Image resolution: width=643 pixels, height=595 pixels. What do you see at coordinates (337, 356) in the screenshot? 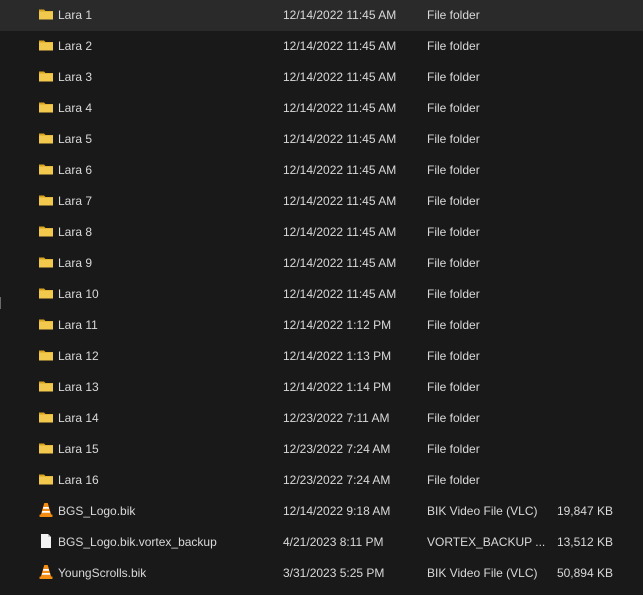
I see `file-date-modified: 12/14/2022 1:13 PM` at bounding box center [337, 356].